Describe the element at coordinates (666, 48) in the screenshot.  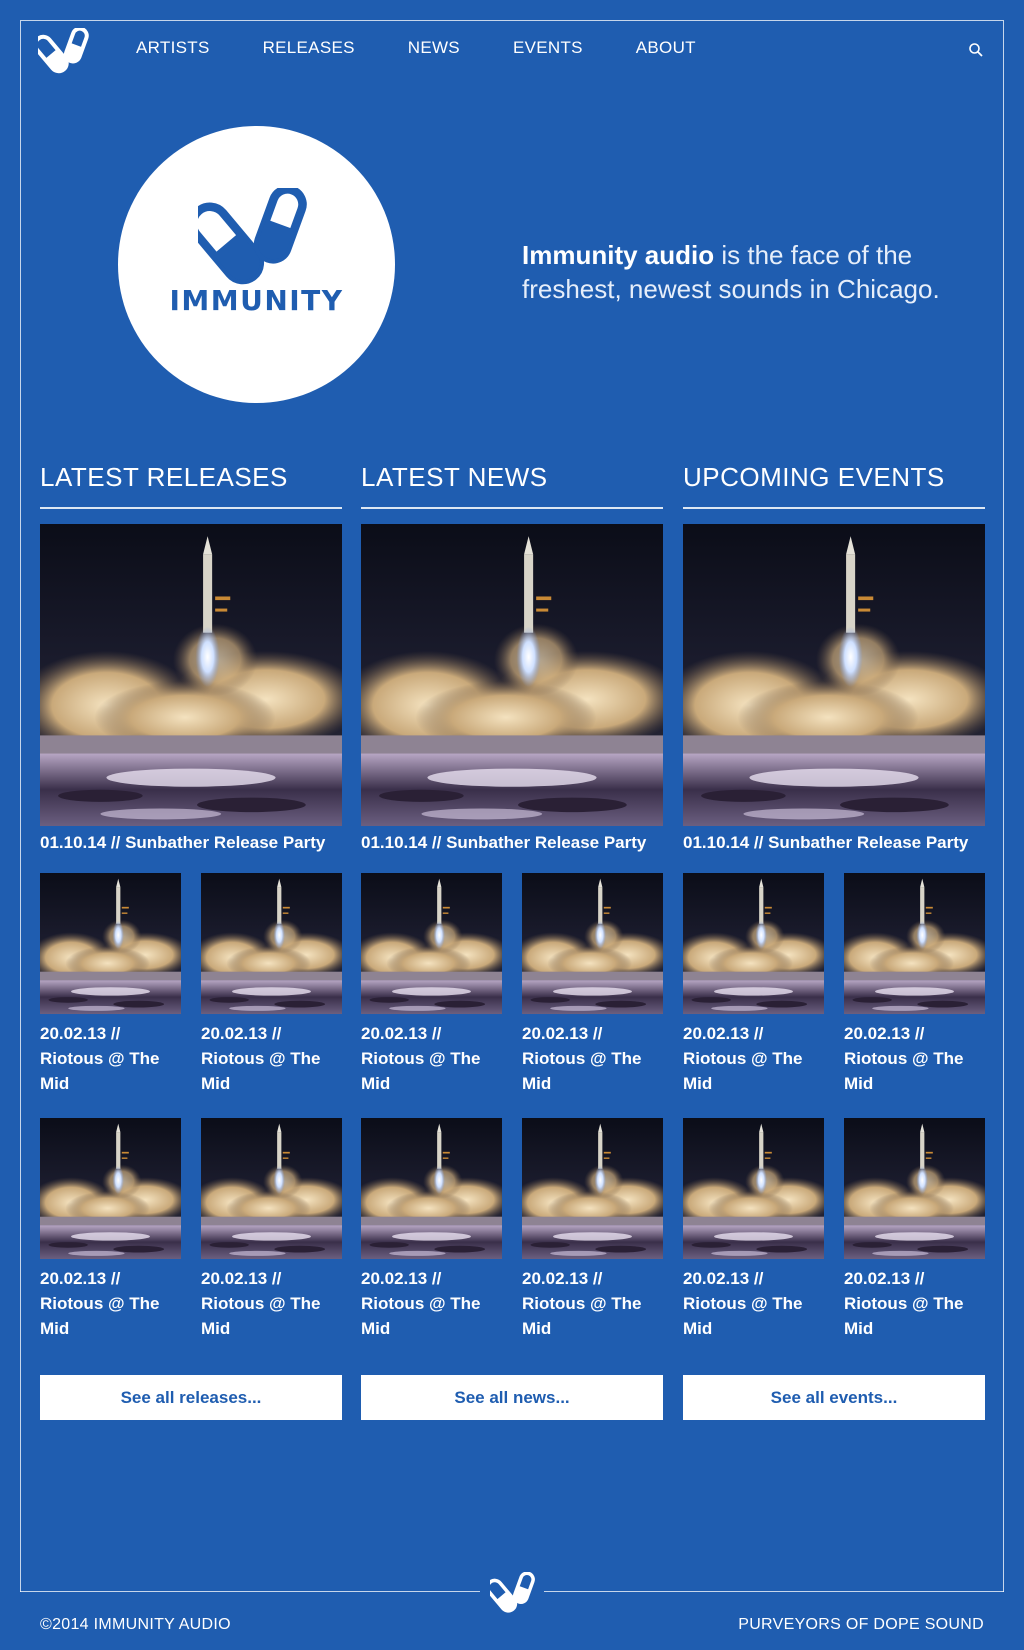
I see `nav-item-about: ABOUT` at that location.